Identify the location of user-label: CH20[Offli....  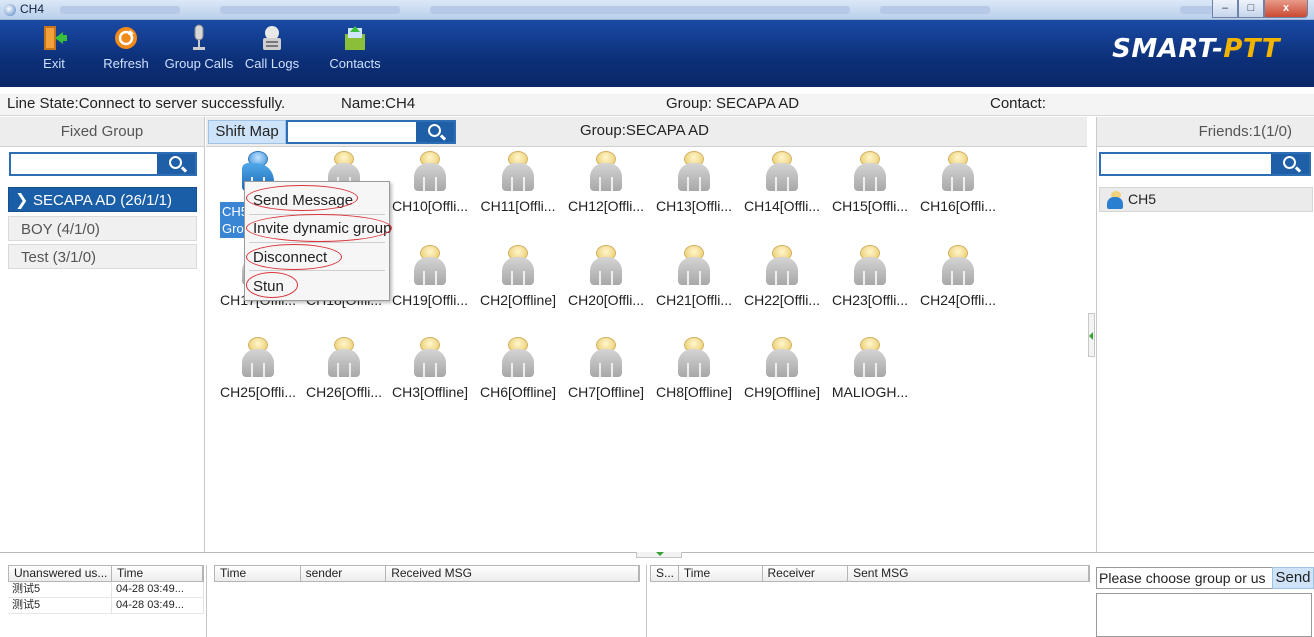
(606, 300).